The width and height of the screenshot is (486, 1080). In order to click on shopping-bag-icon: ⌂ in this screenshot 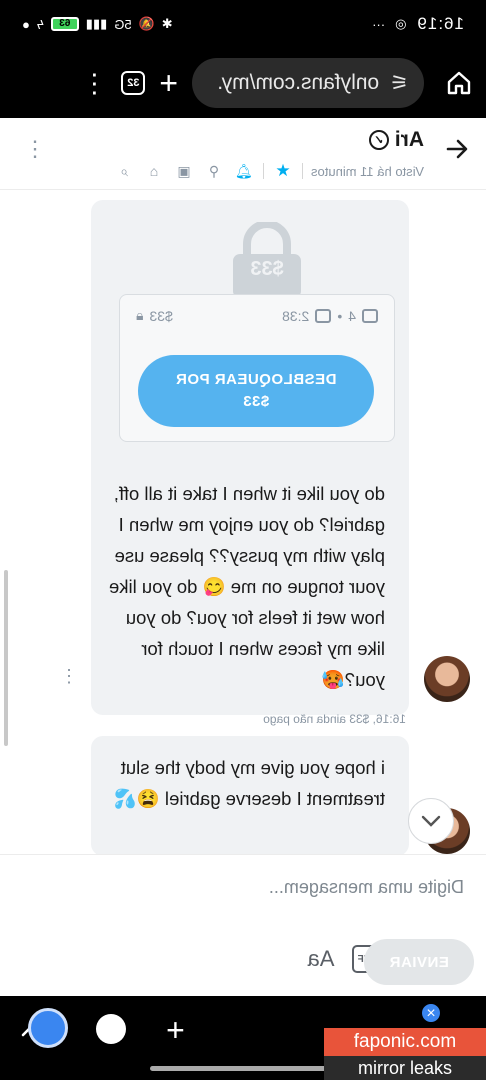, I will do `click(154, 171)`.